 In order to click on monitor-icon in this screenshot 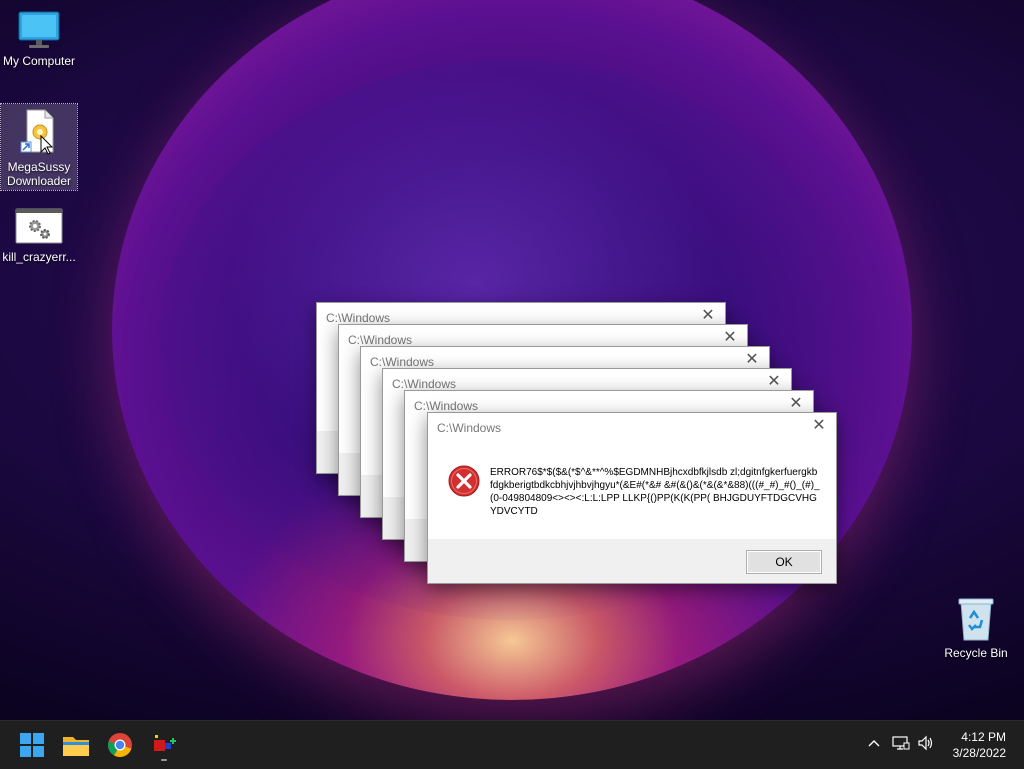, I will do `click(39, 29)`.